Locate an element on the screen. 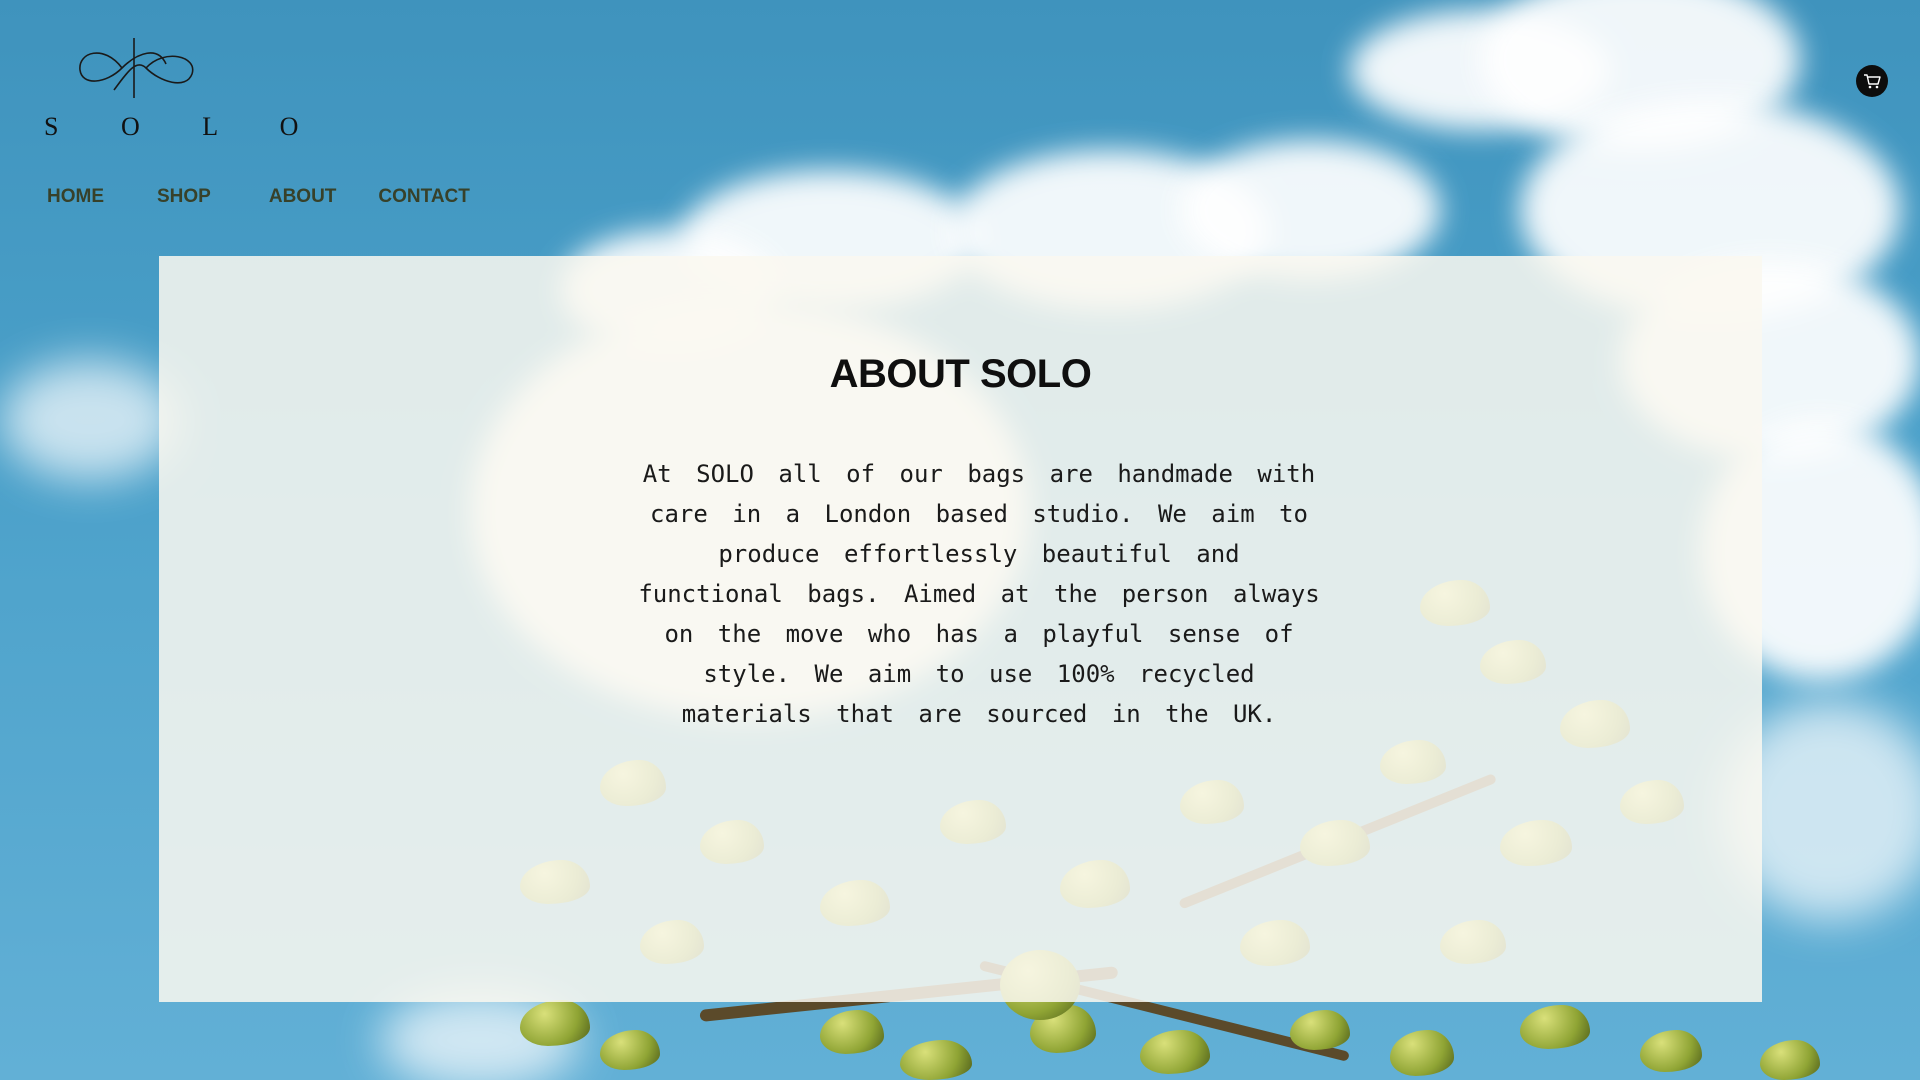 The width and height of the screenshot is (1920, 1080). cart-button is located at coordinates (1872, 81).